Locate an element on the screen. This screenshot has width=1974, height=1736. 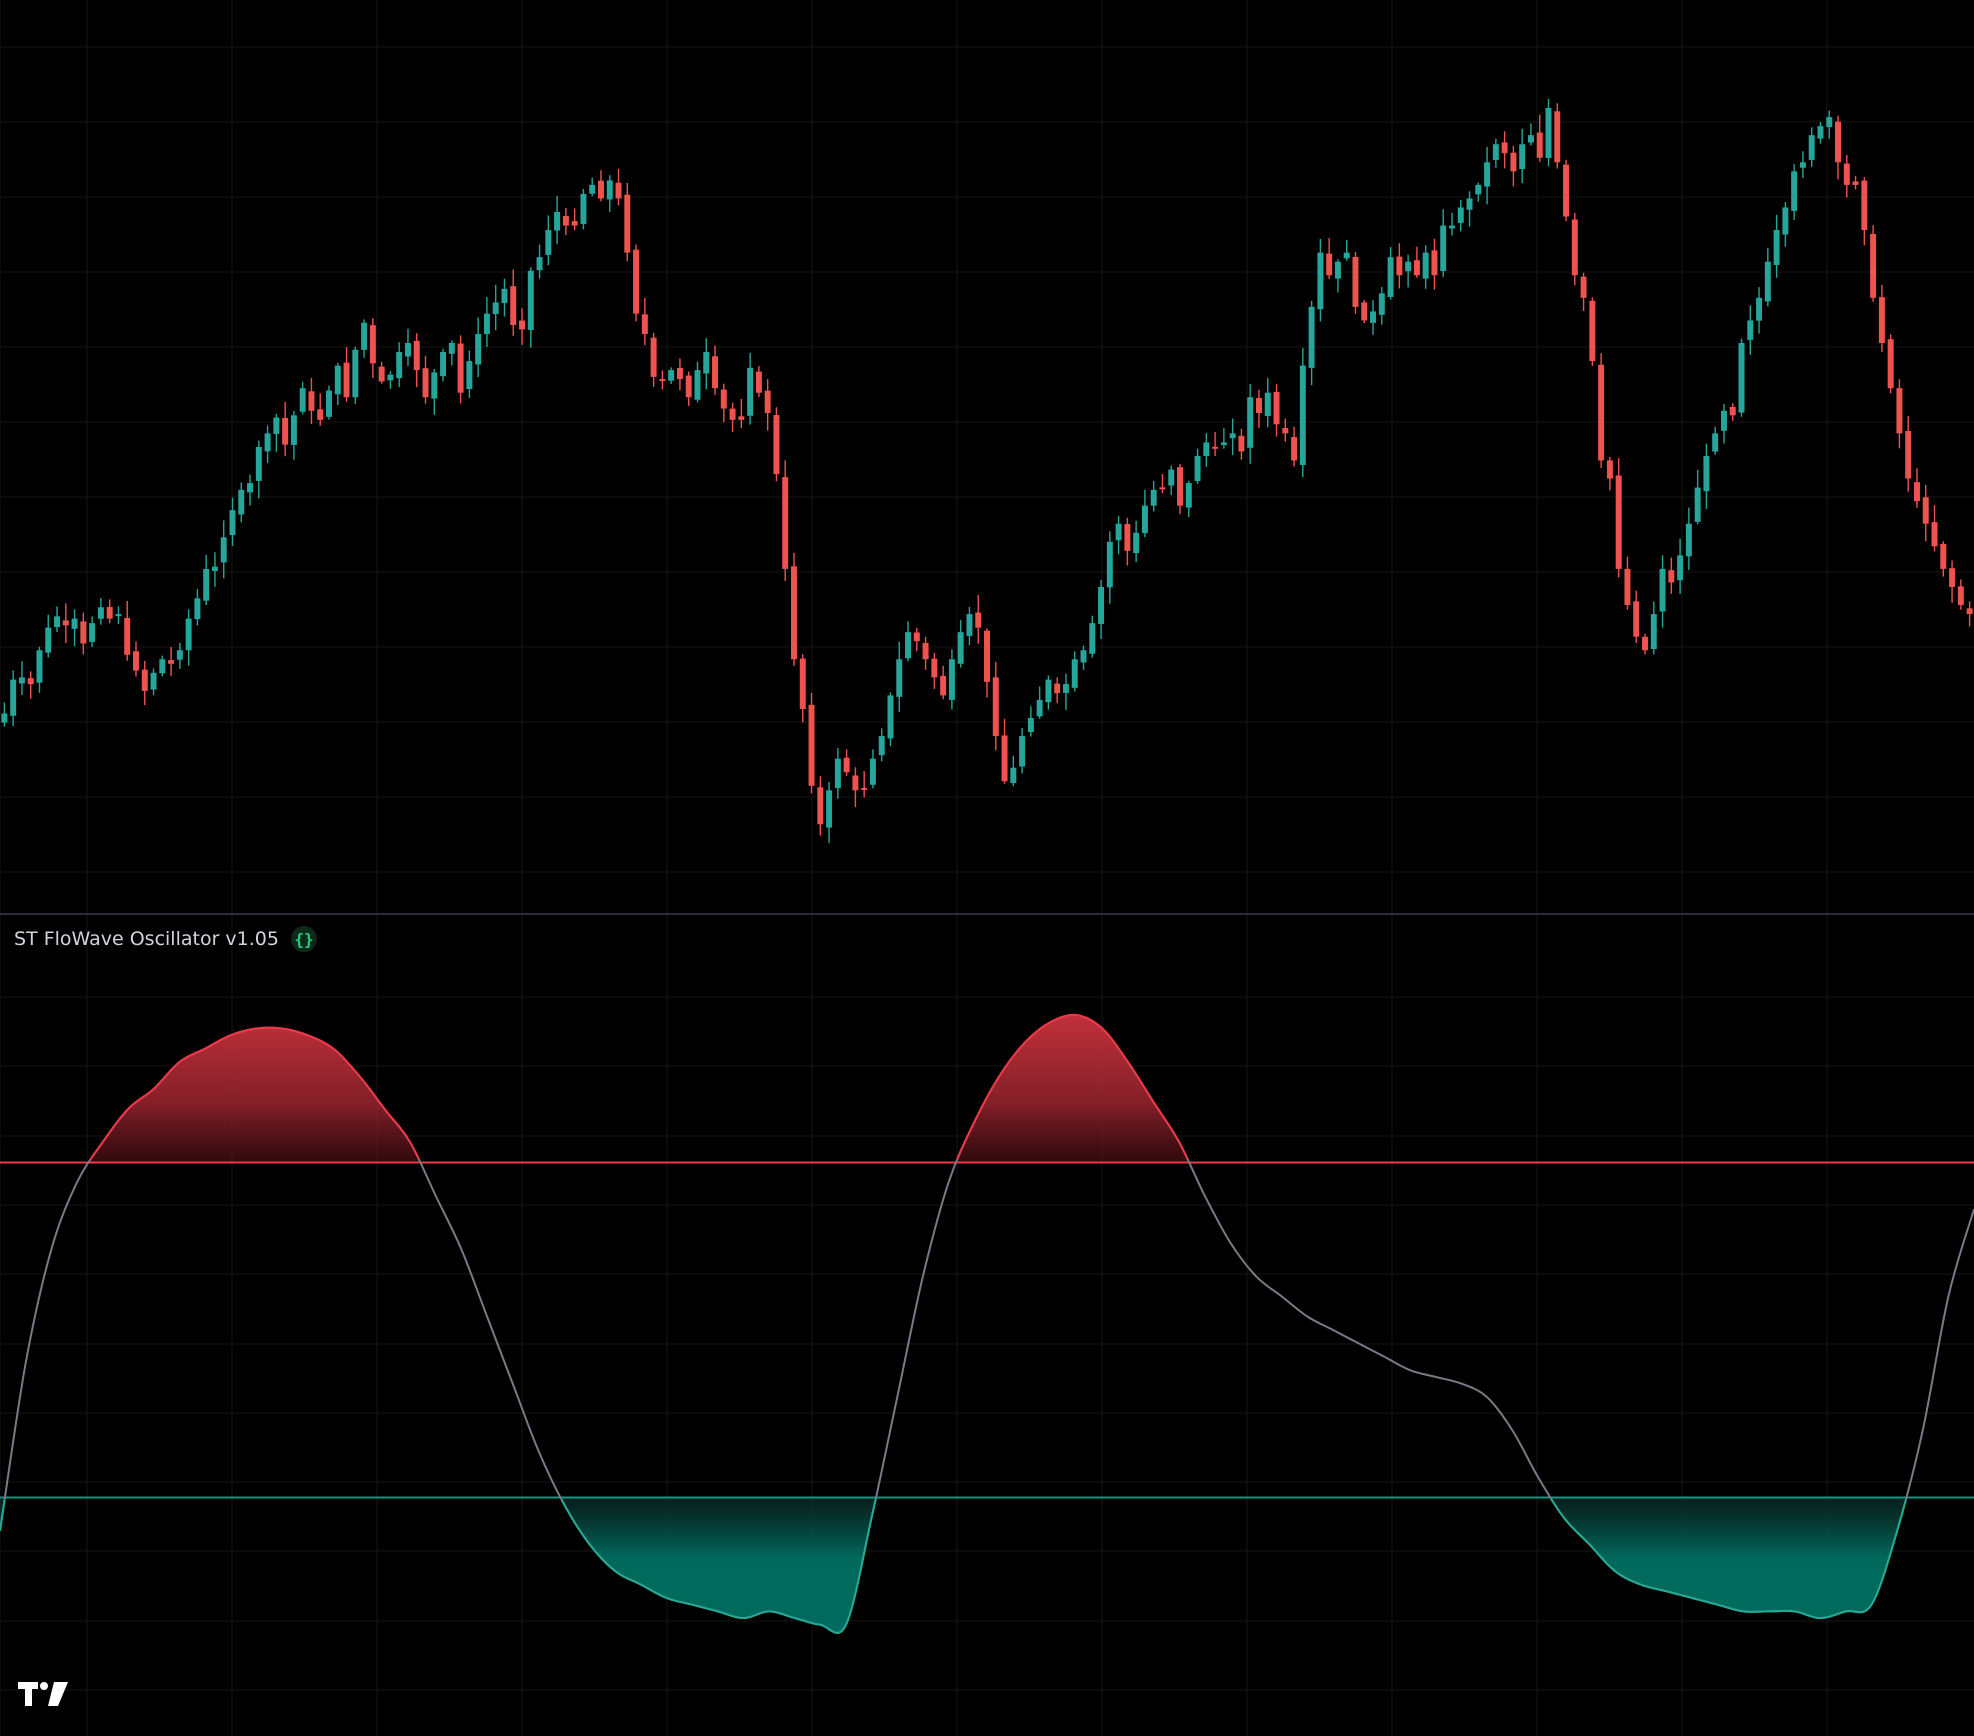
indicator-legend: ST FloWave Oscillator v1.05 {} is located at coordinates (165, 939).